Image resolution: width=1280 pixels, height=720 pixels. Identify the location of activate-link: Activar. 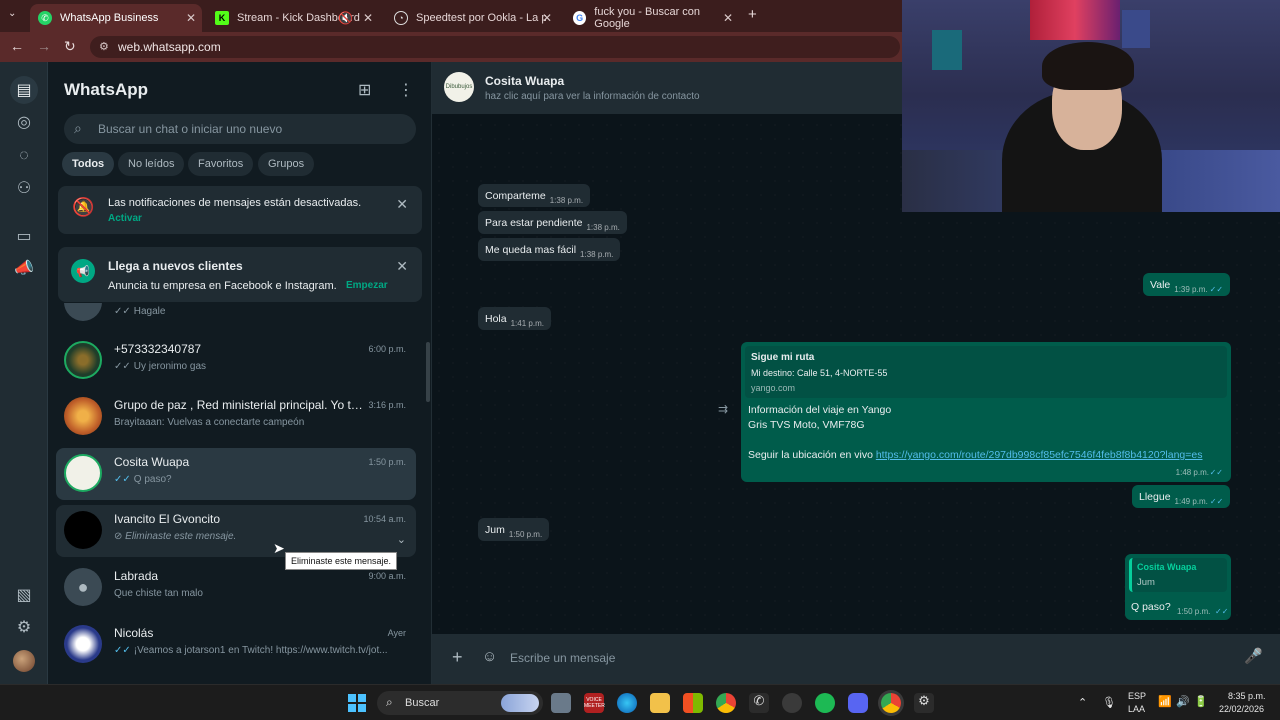
(125, 218).